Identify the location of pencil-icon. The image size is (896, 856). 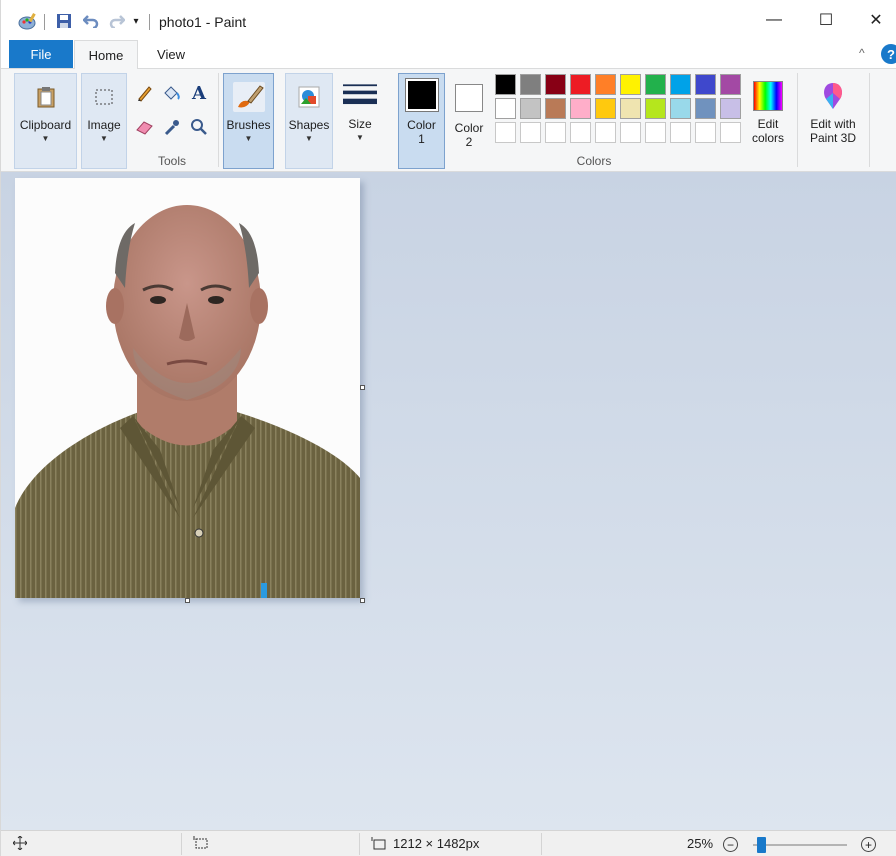
(145, 93).